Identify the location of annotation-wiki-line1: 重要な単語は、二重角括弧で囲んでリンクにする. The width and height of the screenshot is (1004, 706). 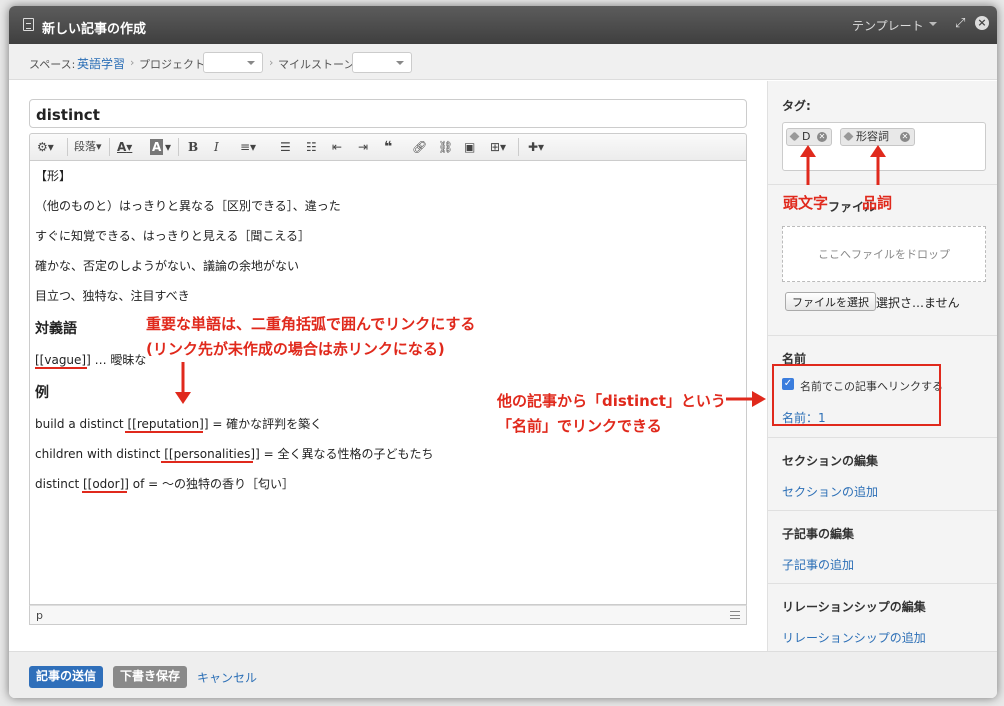
(311, 324).